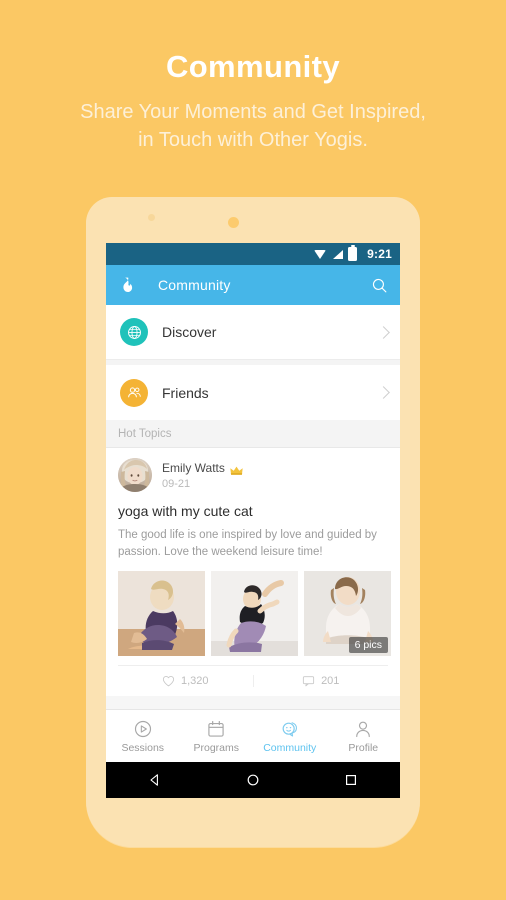  Describe the element at coordinates (176, 483) in the screenshot. I see `post-date: 09-21` at that location.